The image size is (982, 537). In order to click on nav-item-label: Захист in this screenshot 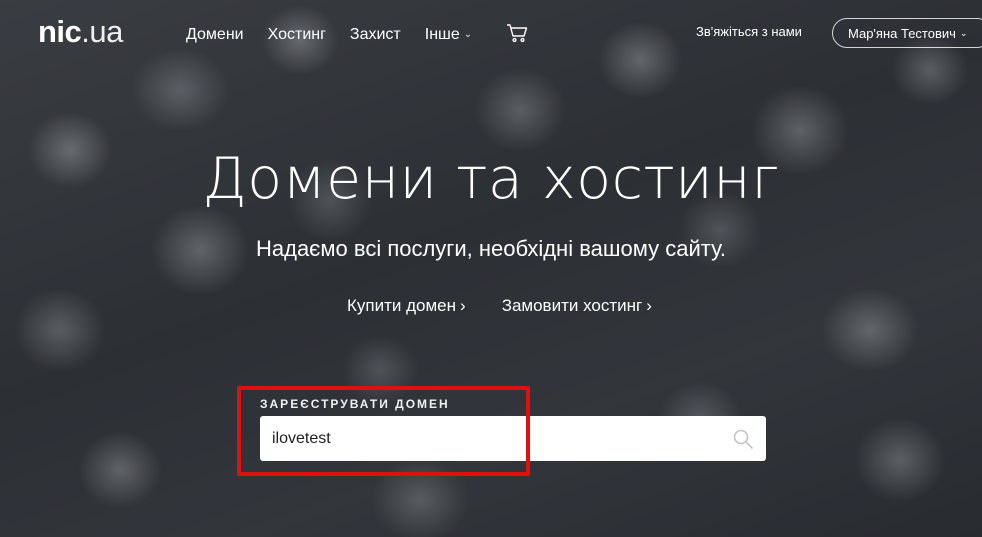, I will do `click(375, 34)`.